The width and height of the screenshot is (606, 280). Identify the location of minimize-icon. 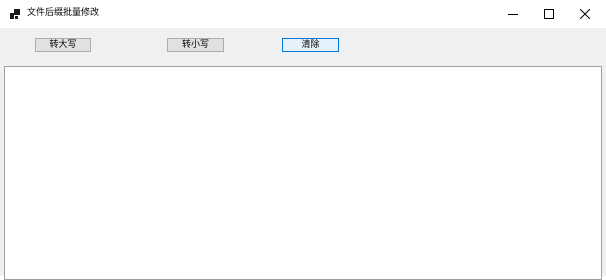
(513, 14).